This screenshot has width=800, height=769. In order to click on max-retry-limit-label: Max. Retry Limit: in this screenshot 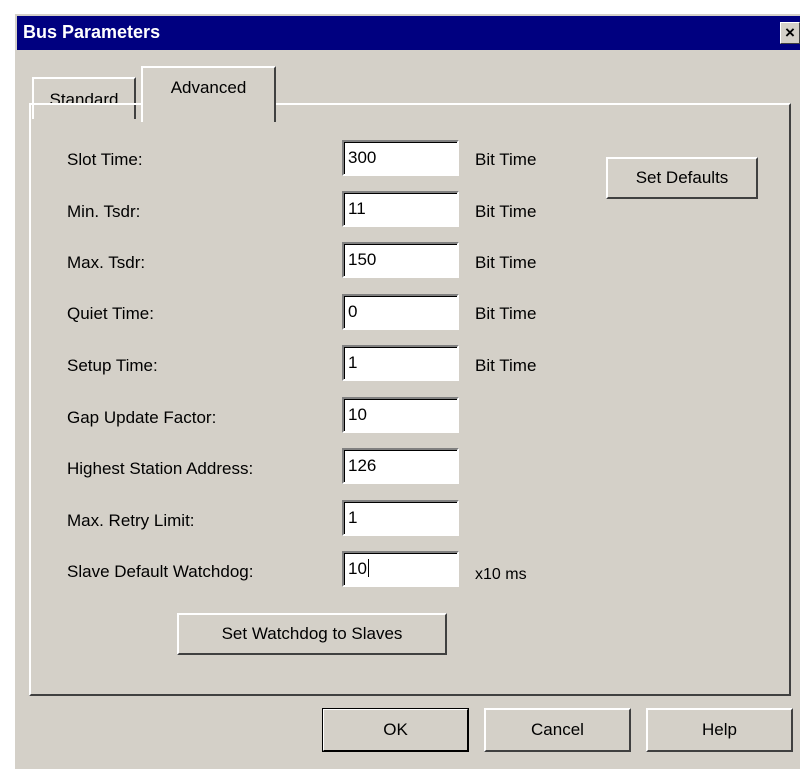, I will do `click(131, 520)`.